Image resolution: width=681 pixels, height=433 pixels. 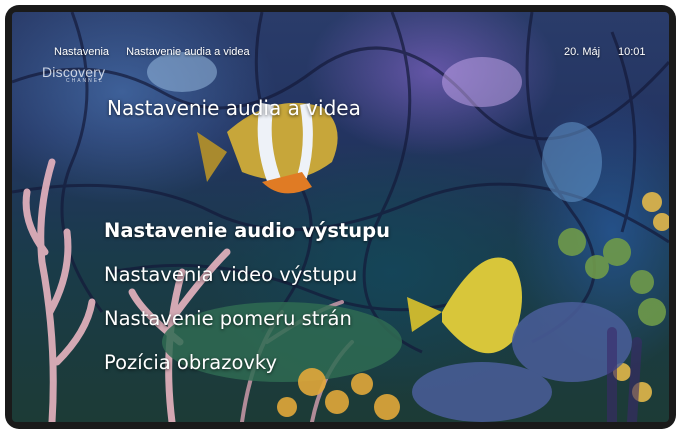 What do you see at coordinates (73, 74) in the screenshot?
I see `discovery-logo: Discovery CHANNEL` at bounding box center [73, 74].